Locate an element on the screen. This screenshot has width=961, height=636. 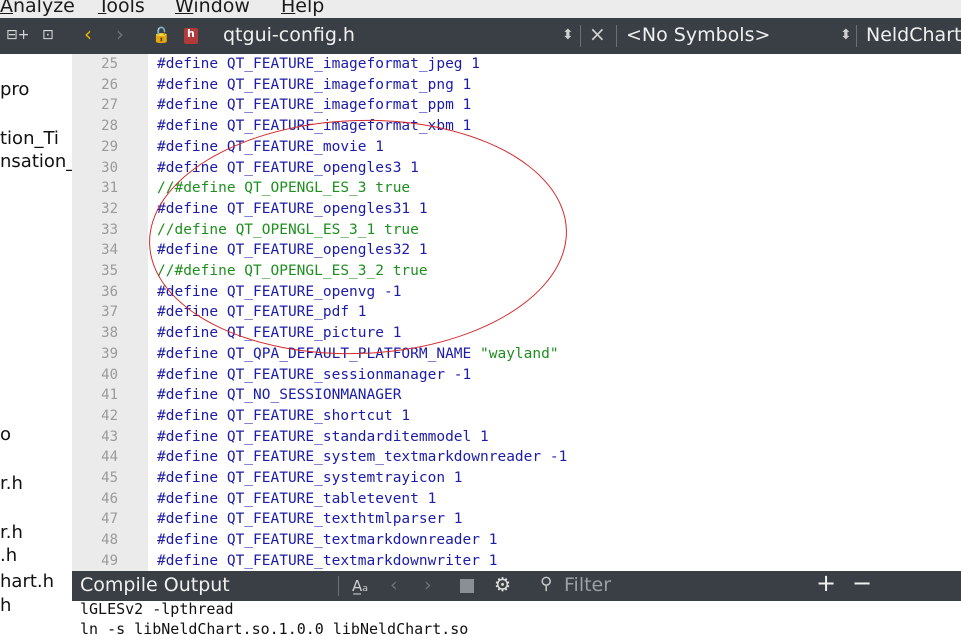
code-comment-line: //define QT_OPENGL_ES_3_1 true is located at coordinates (288, 230).